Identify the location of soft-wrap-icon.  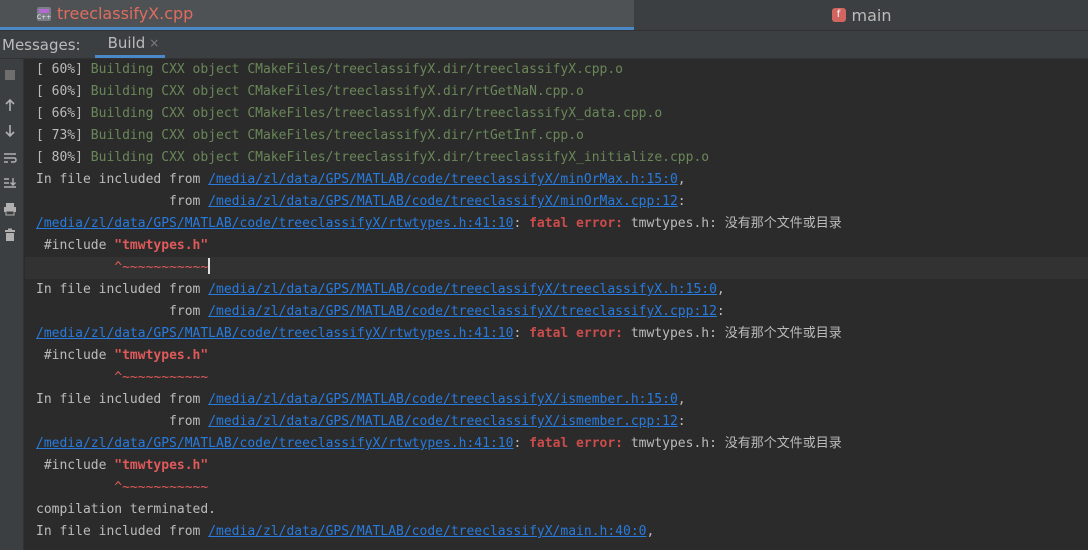
(10, 158).